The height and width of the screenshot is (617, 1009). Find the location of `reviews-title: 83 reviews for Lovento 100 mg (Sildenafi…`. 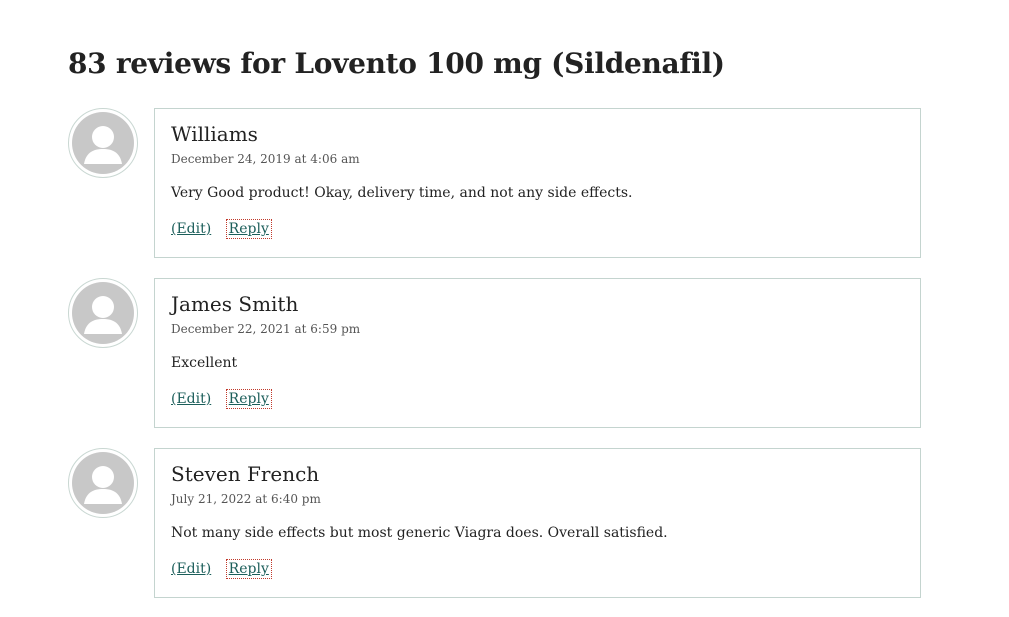

reviews-title: 83 reviews for Lovento 100 mg (Sildenafi… is located at coordinates (396, 63).